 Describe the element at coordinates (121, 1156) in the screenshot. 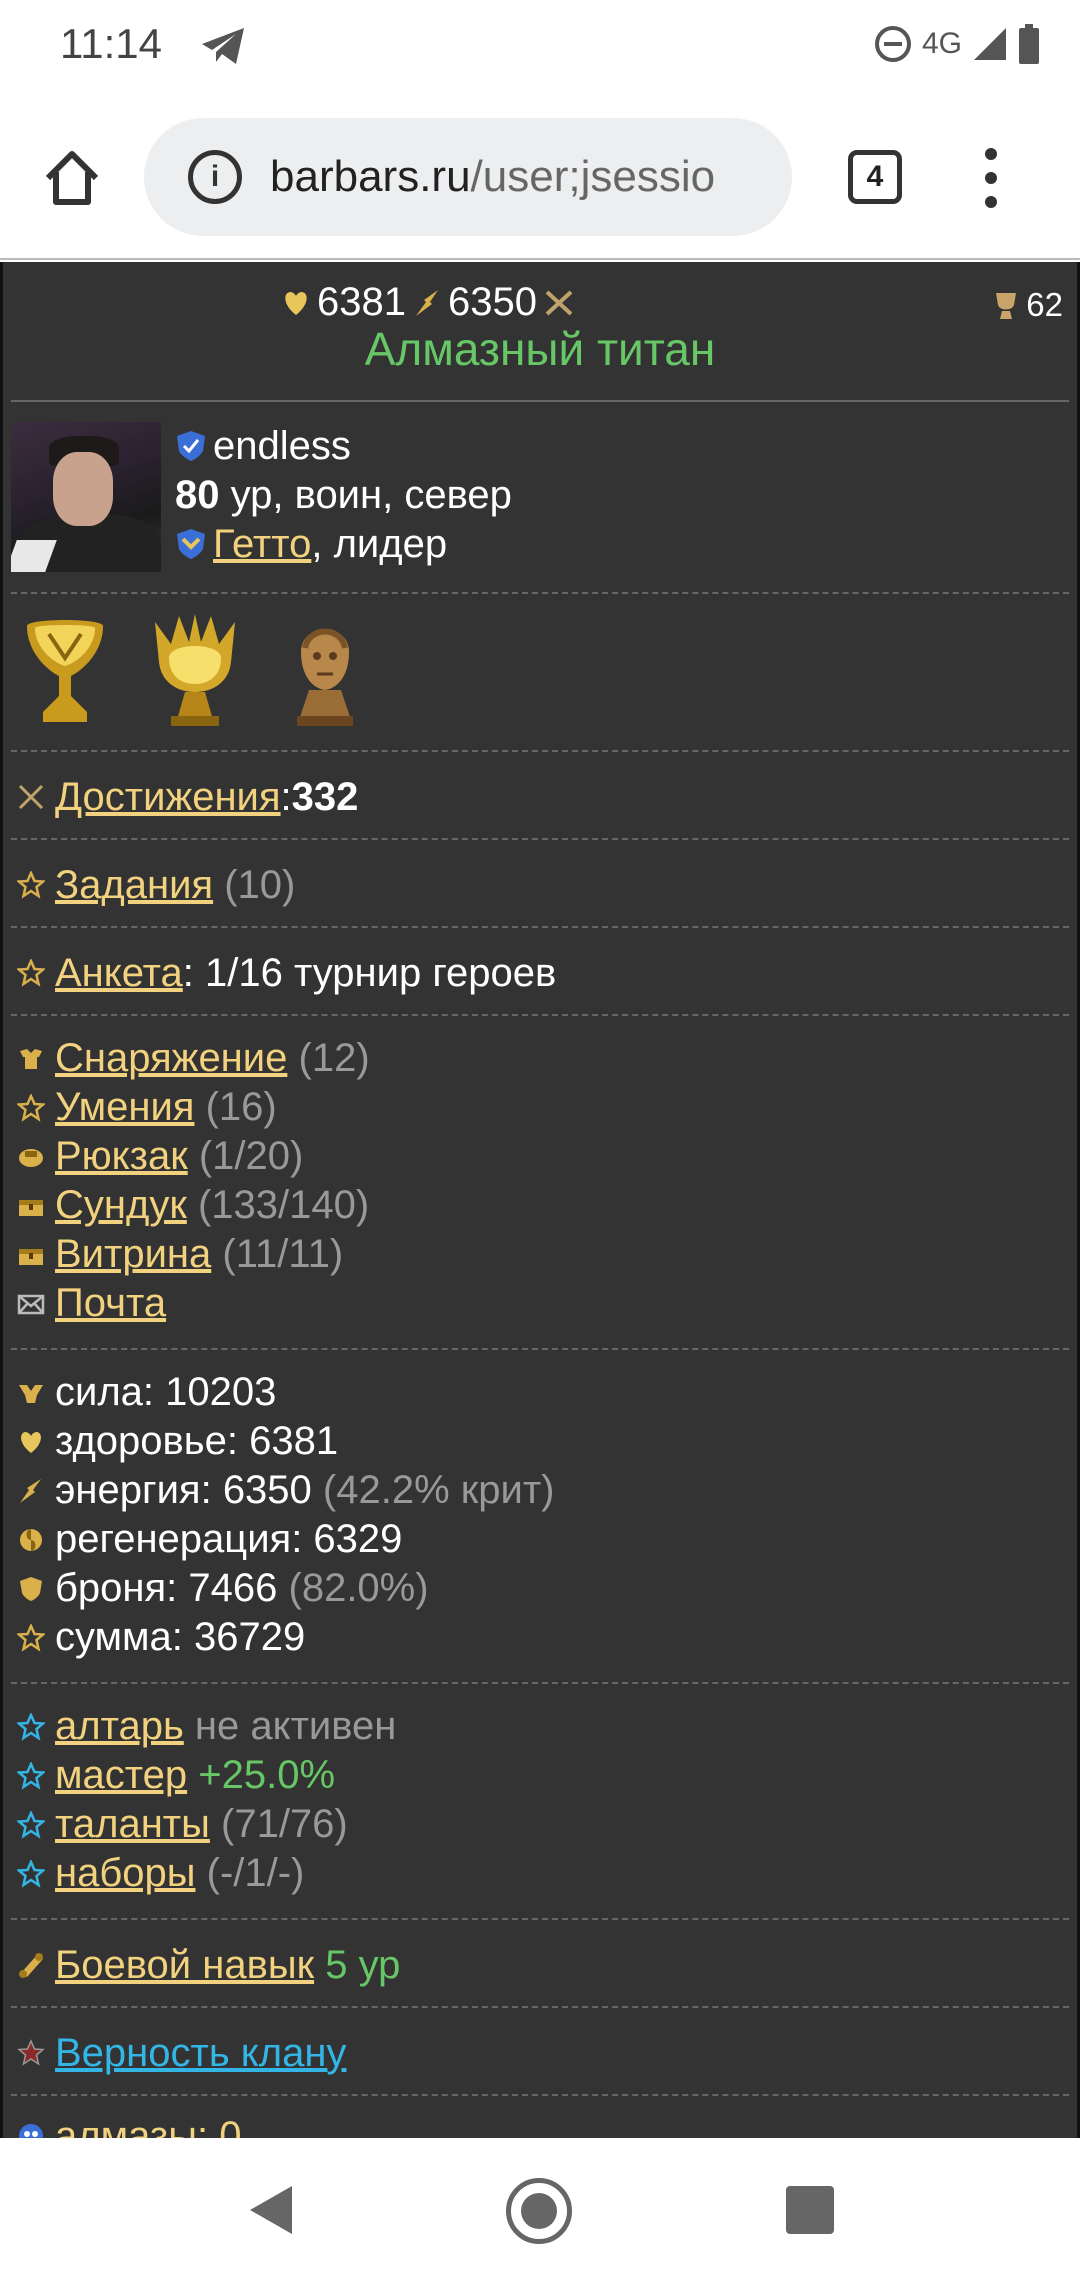

I see `inventory-link: Рюкзак` at that location.